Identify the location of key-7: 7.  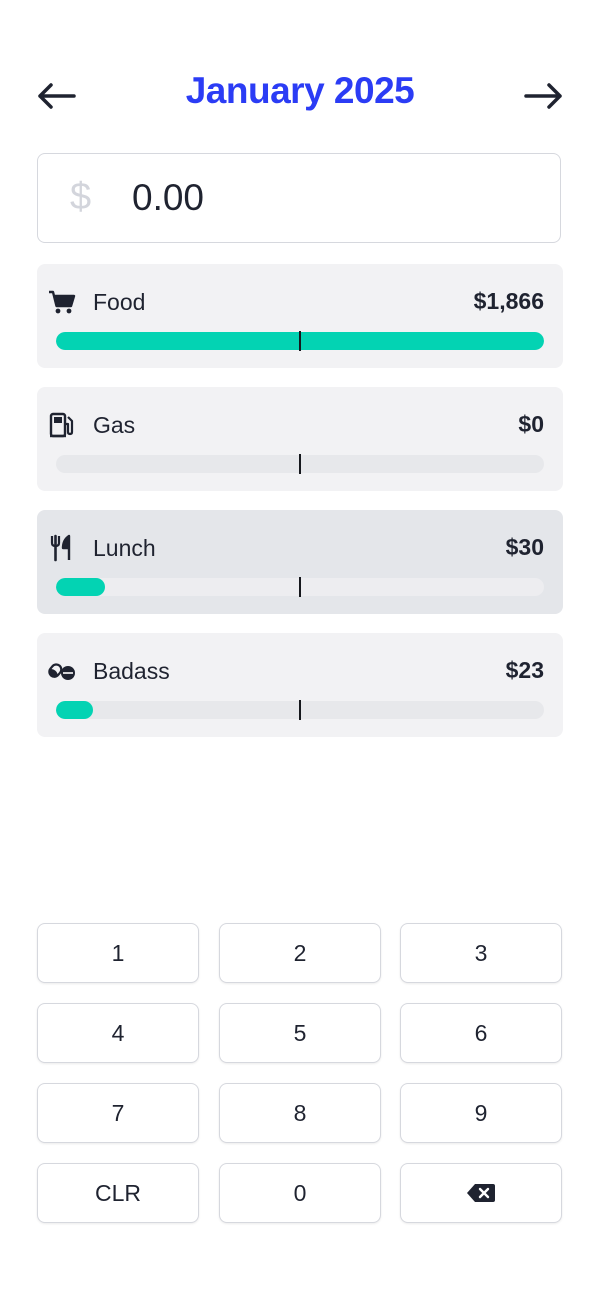
(118, 1113).